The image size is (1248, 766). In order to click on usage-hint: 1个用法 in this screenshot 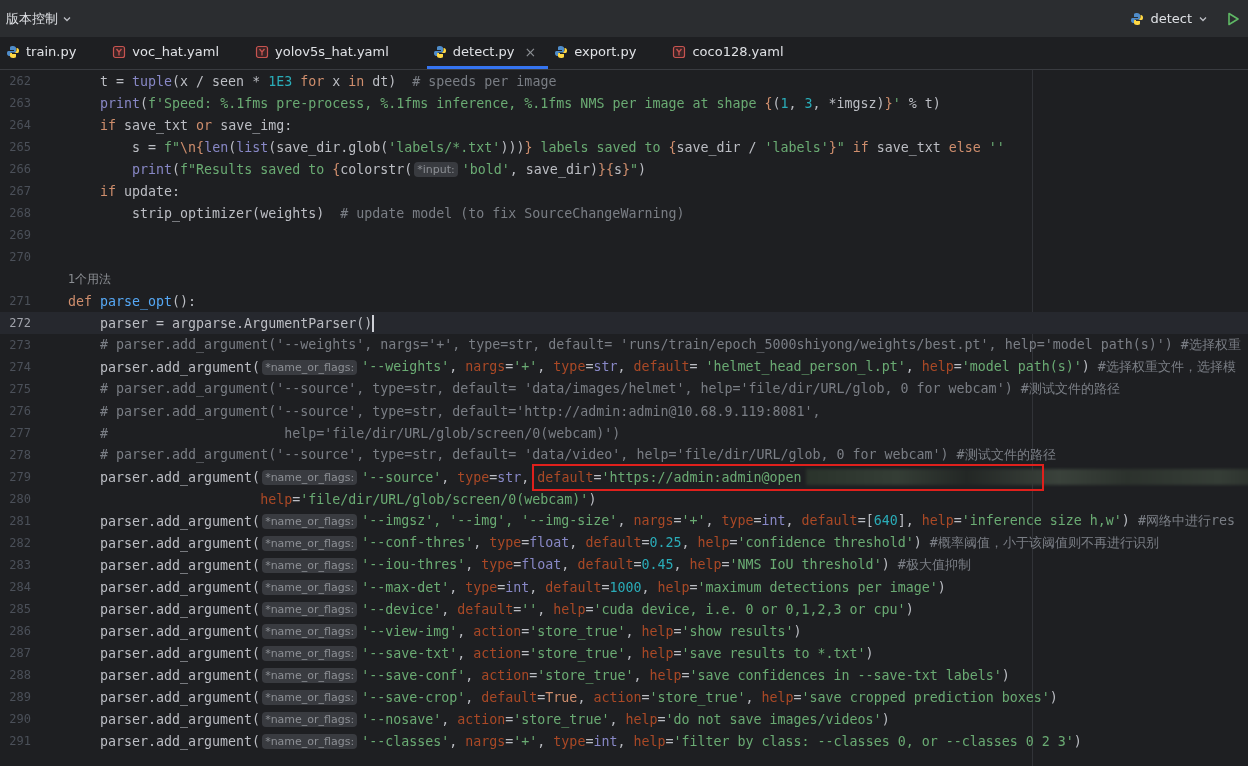, I will do `click(90, 279)`.